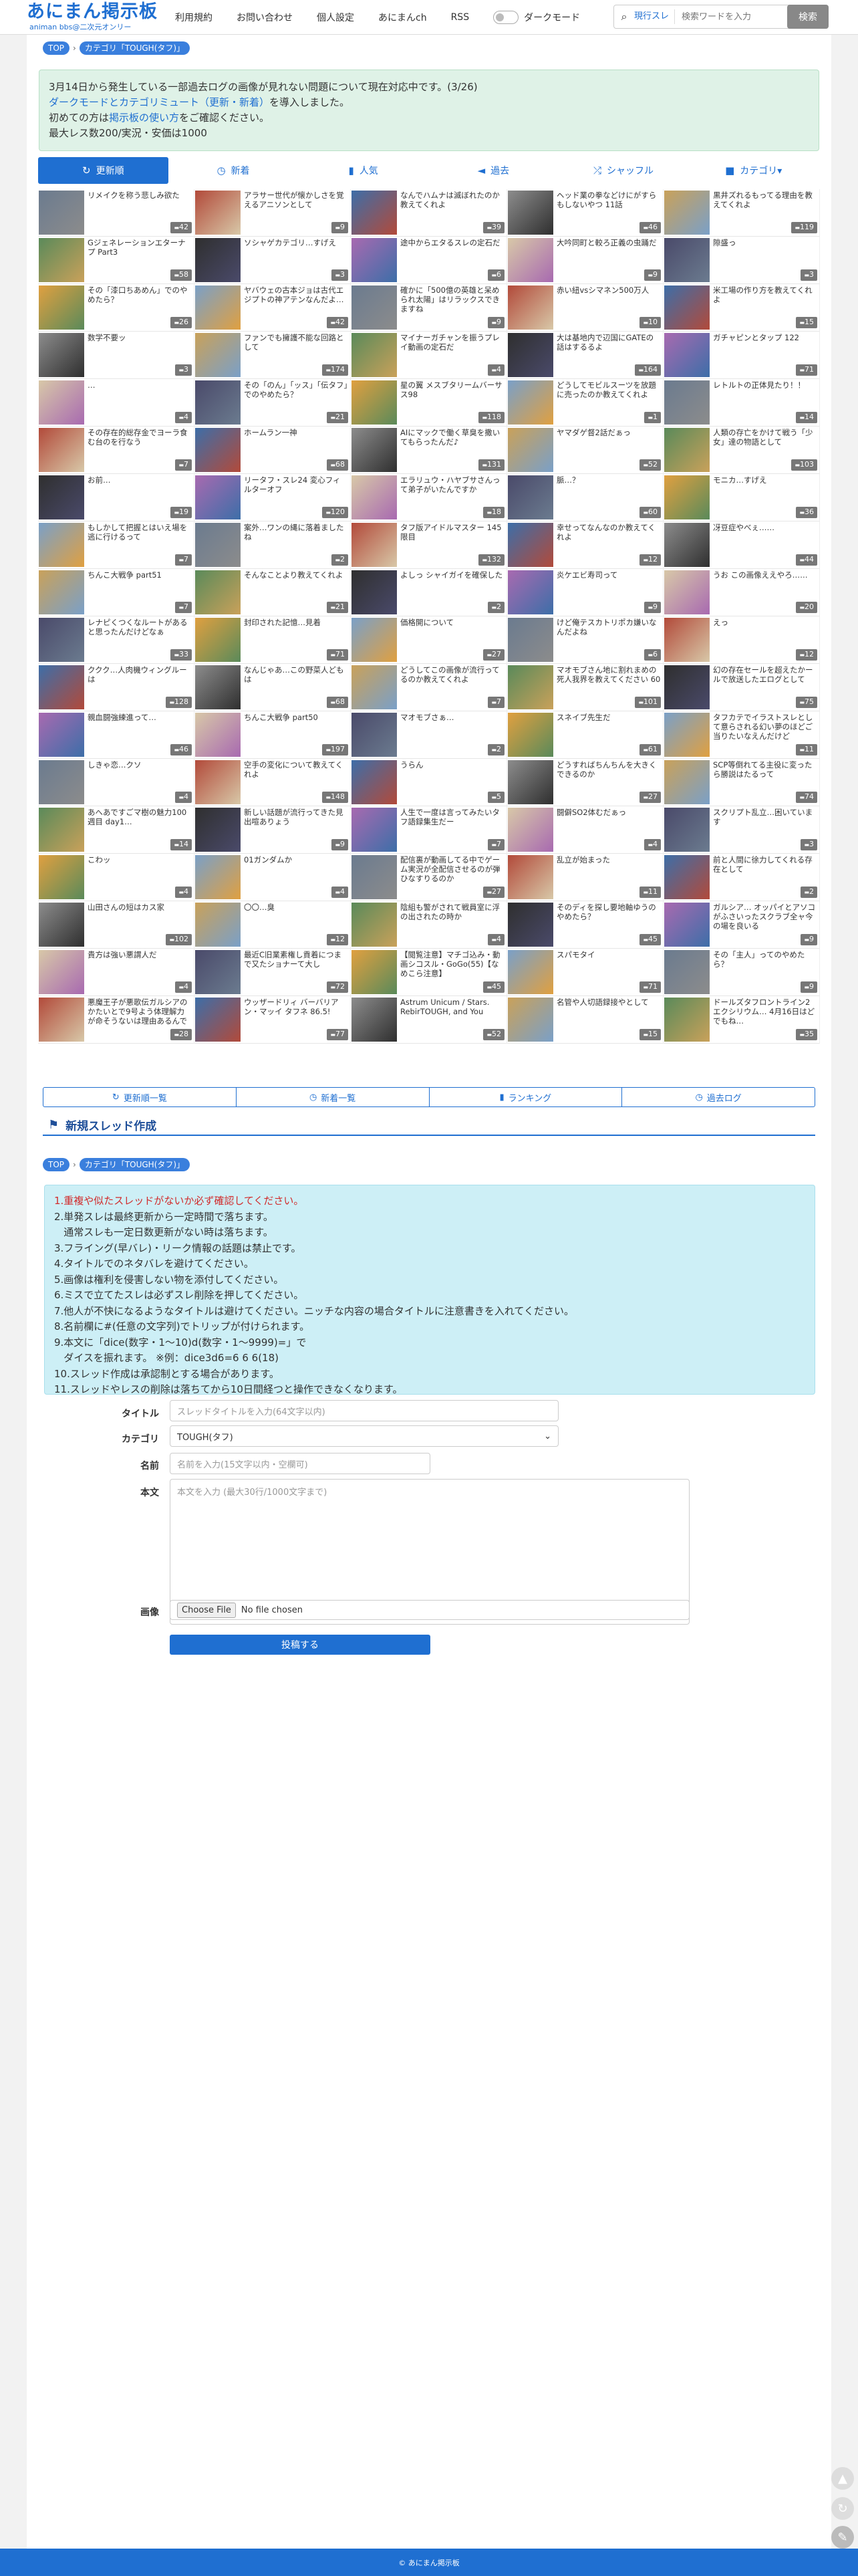 This screenshot has width=858, height=2576. Describe the element at coordinates (272, 260) in the screenshot. I see `thread-item: ソシャゲカテゴリ…すげえ 3` at that location.